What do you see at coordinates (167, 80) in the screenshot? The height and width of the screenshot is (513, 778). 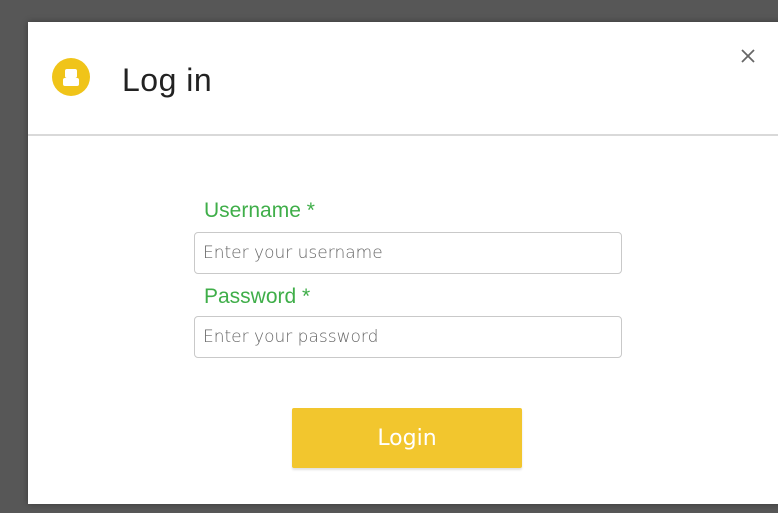 I see `modal-title: Log in` at bounding box center [167, 80].